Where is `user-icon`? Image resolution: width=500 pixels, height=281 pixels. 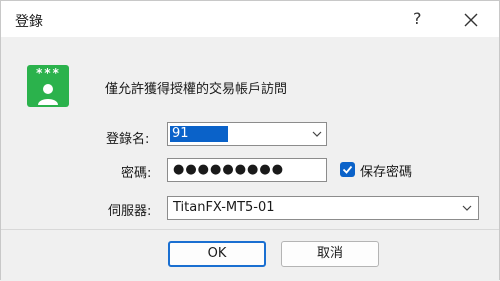 user-icon is located at coordinates (48, 94).